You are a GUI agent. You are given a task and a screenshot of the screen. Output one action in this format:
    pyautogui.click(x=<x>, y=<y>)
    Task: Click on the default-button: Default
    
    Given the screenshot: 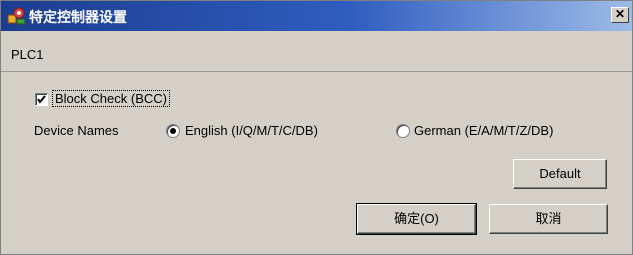 What is the action you would take?
    pyautogui.click(x=560, y=174)
    